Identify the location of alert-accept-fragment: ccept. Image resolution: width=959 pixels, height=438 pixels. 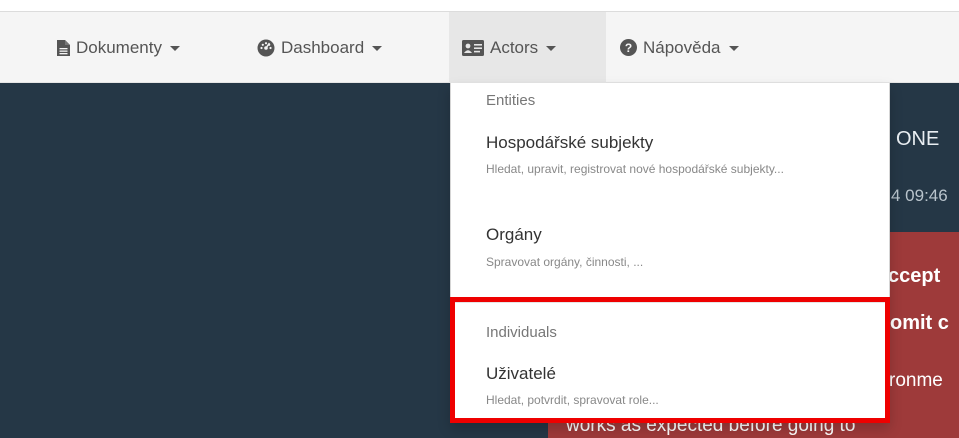
(914, 276).